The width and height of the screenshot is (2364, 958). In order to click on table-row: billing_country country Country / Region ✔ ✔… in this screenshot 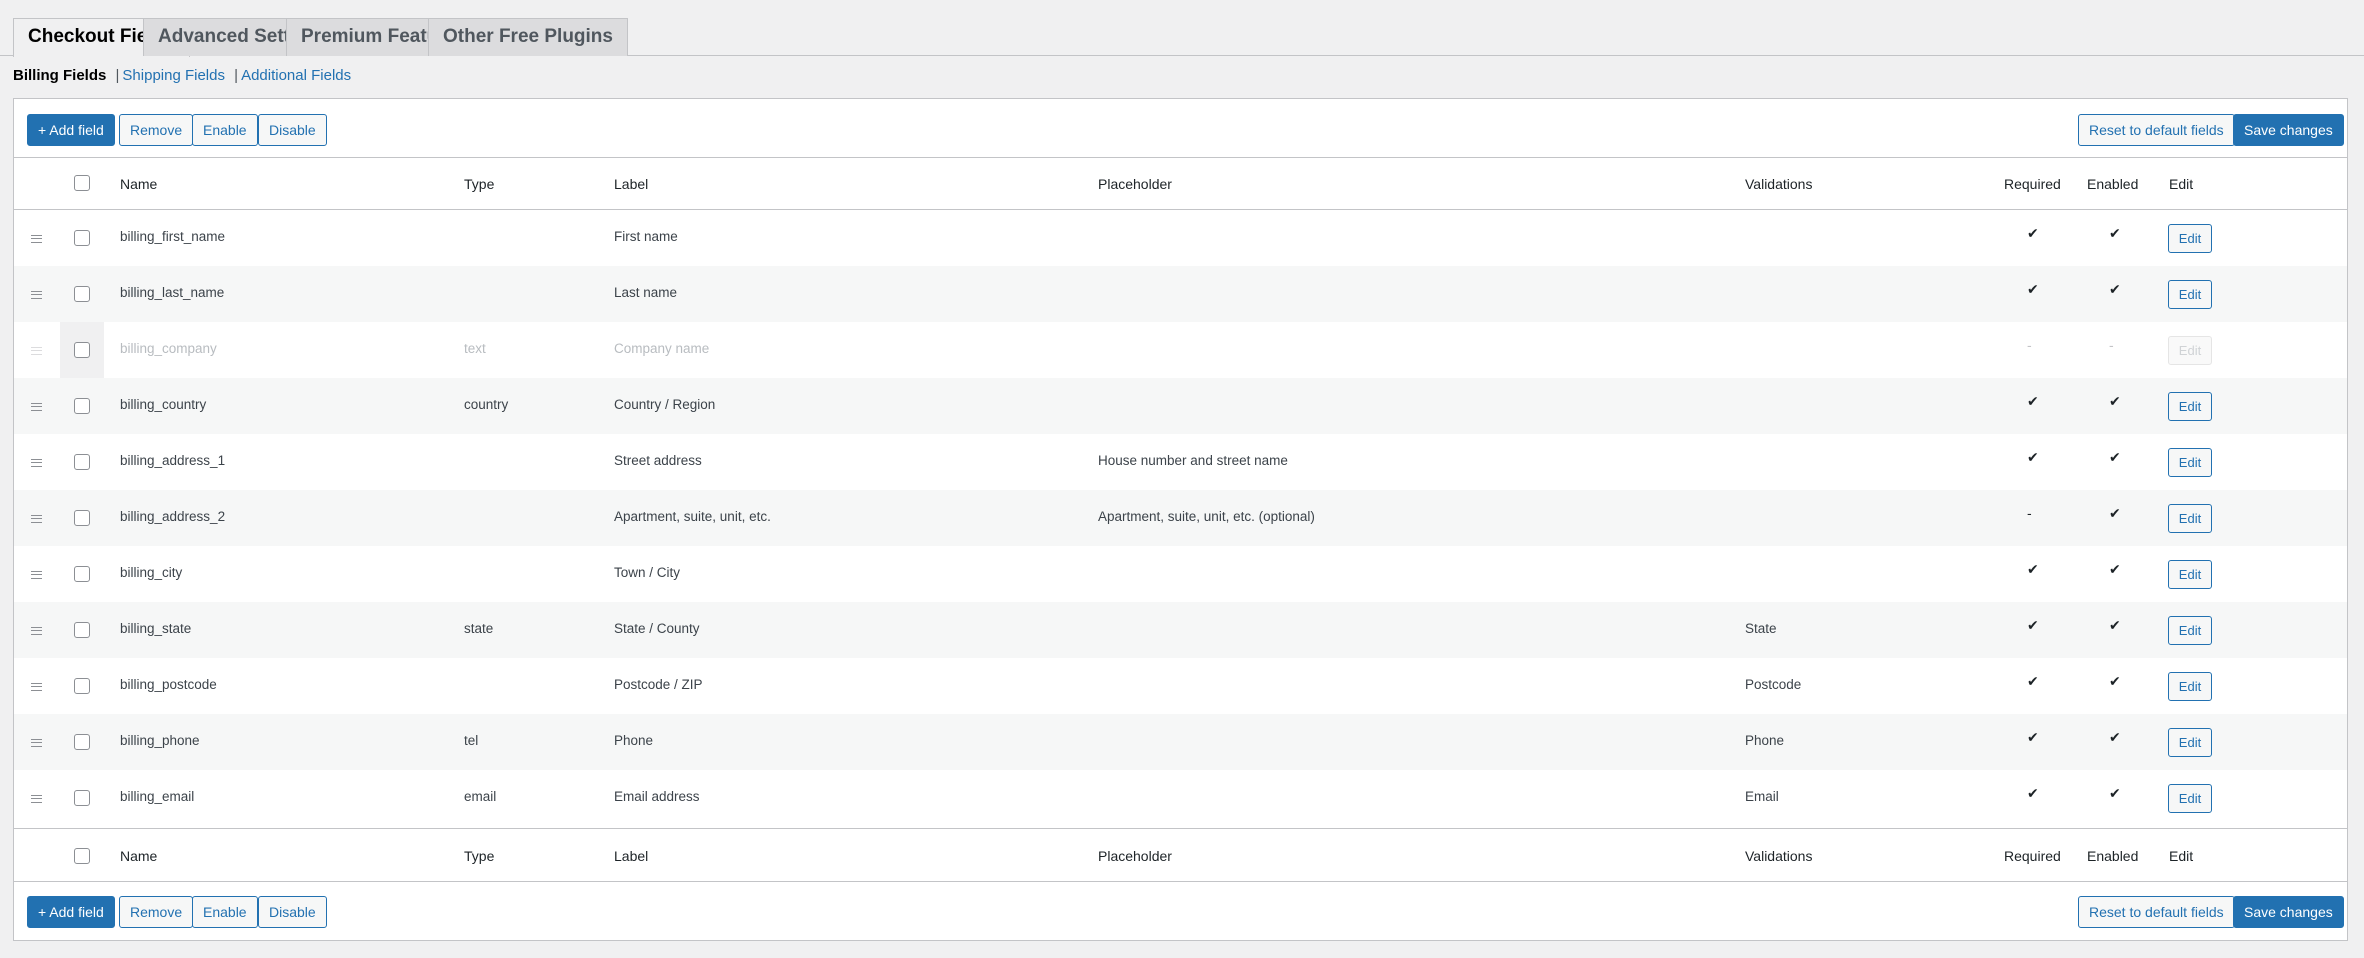, I will do `click(1180, 406)`.